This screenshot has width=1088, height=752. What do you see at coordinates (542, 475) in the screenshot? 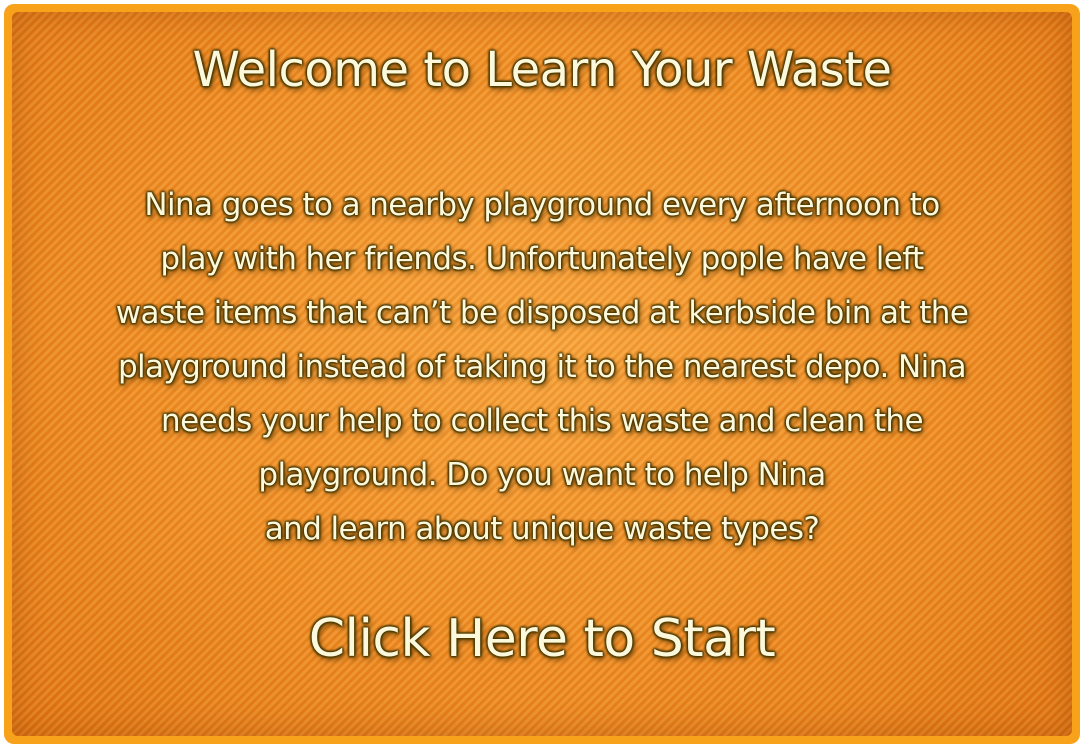
I see `story-line: playground. Do you want to help Nina` at bounding box center [542, 475].